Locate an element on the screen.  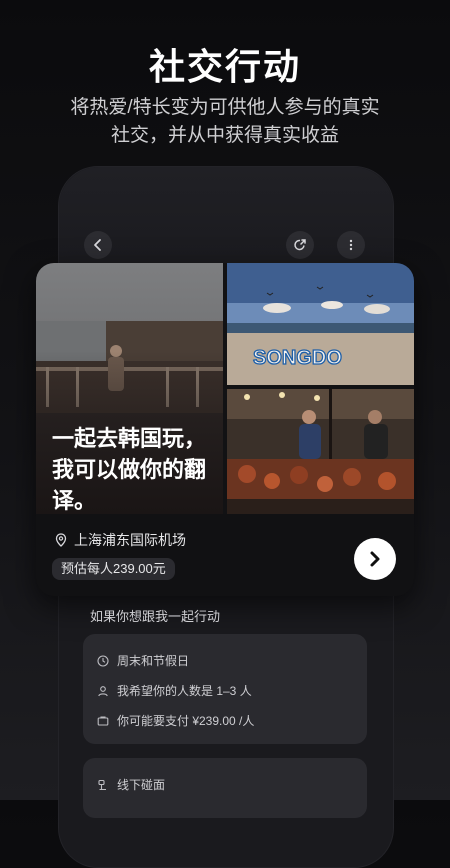
meet-icon is located at coordinates (102, 784).